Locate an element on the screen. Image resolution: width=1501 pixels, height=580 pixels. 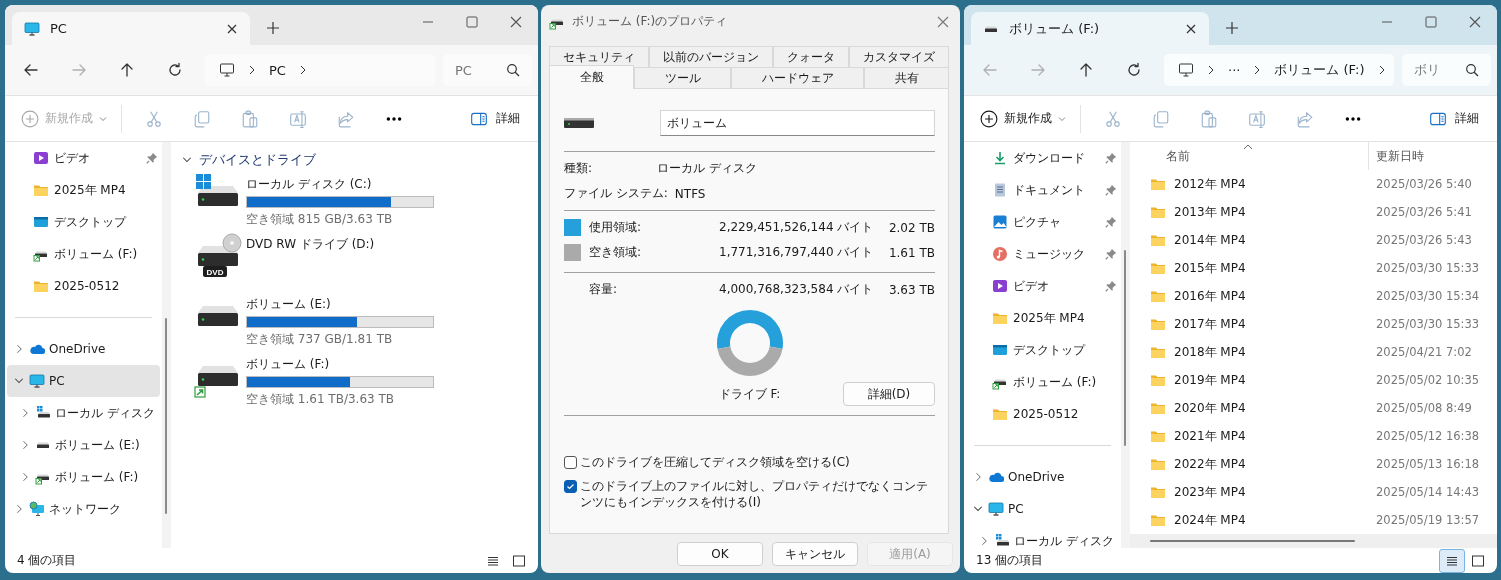
folder-name: 2022年 MP4 is located at coordinates (1210, 464).